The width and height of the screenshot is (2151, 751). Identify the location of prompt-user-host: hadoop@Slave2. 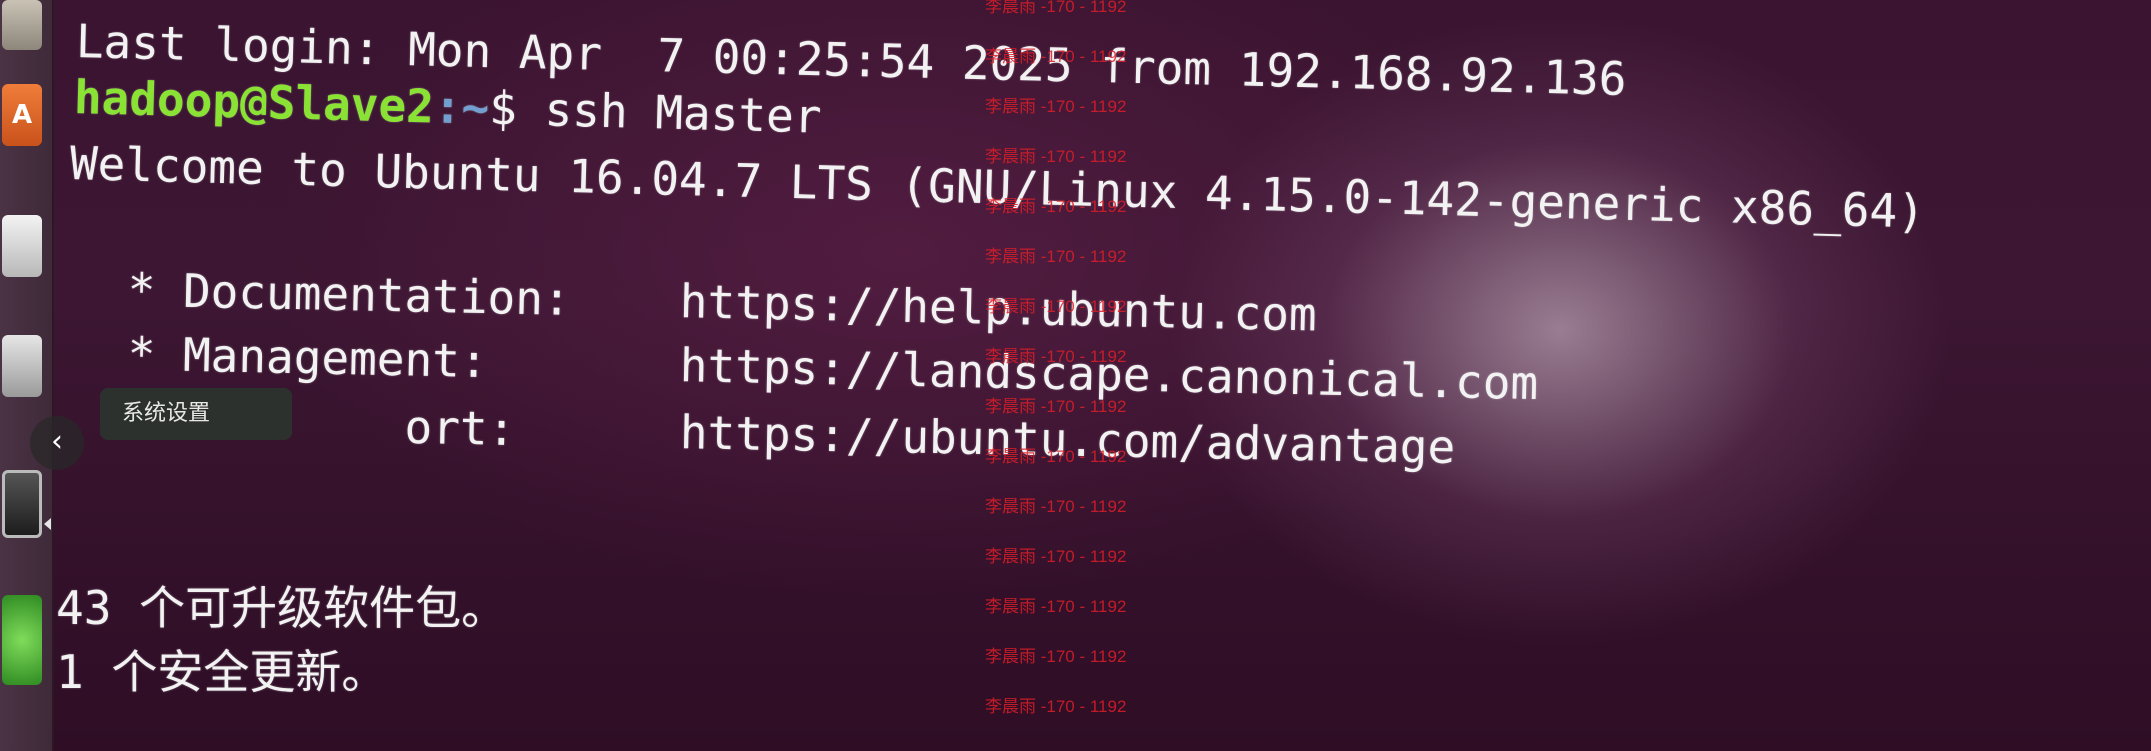
(254, 102).